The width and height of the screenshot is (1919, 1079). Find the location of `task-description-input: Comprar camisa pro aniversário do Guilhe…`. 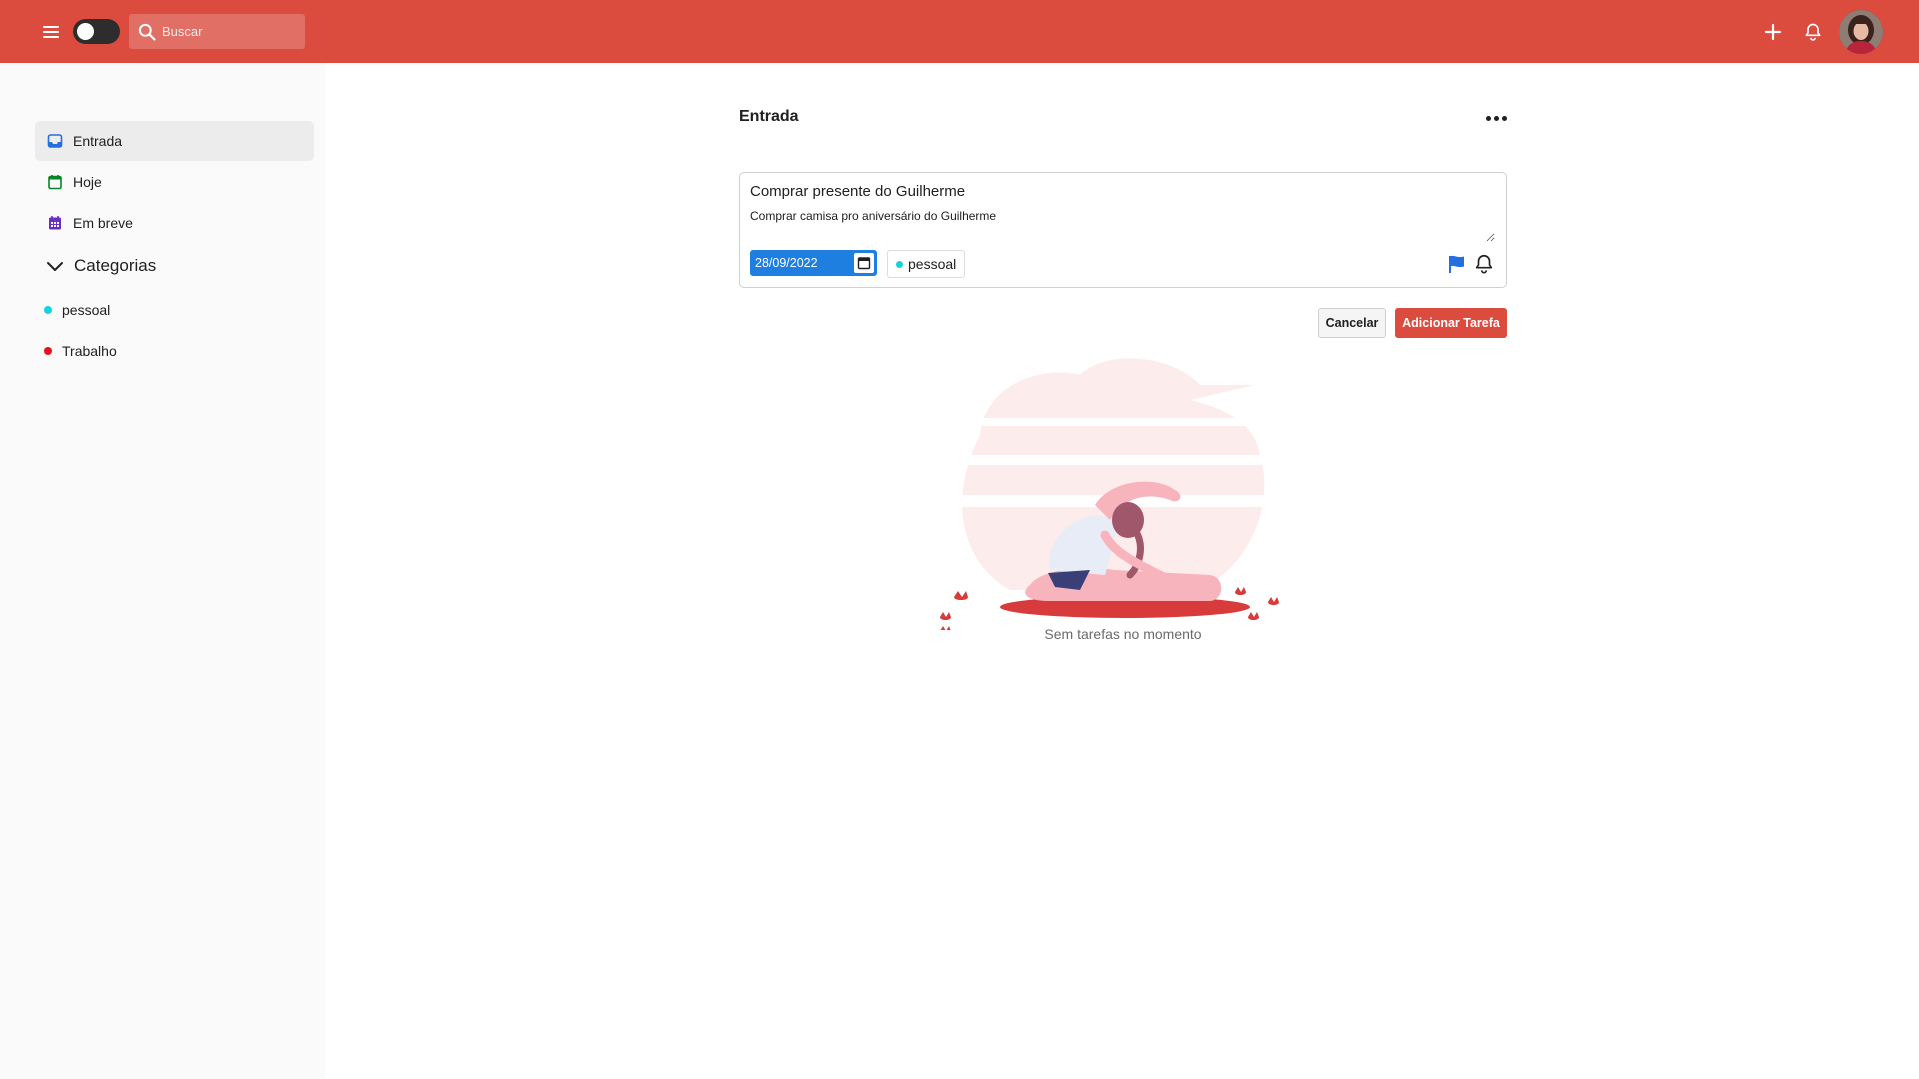

task-description-input: Comprar camisa pro aniversário do Guilhe… is located at coordinates (1122, 225).